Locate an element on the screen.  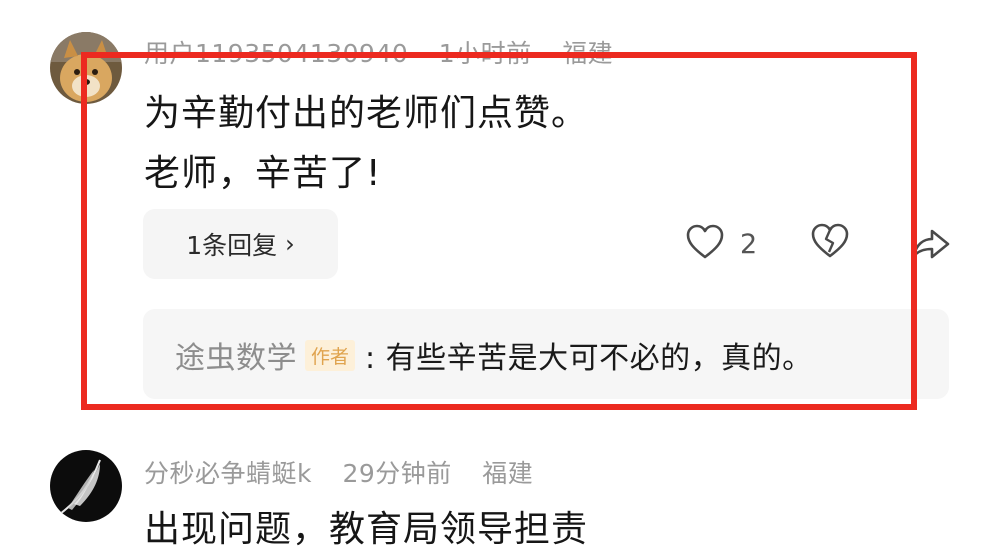
view-replies-button: 1条回复 › is located at coordinates (240, 244).